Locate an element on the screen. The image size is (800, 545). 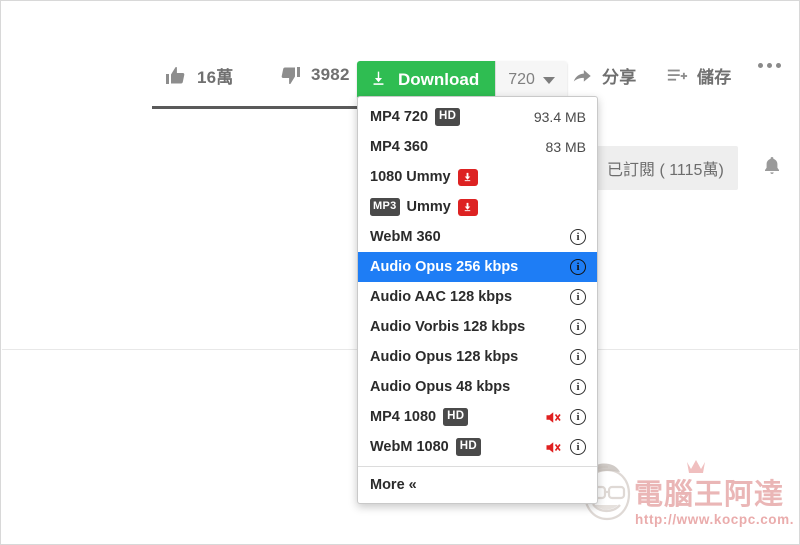
share-arrow-icon is located at coordinates (582, 76).